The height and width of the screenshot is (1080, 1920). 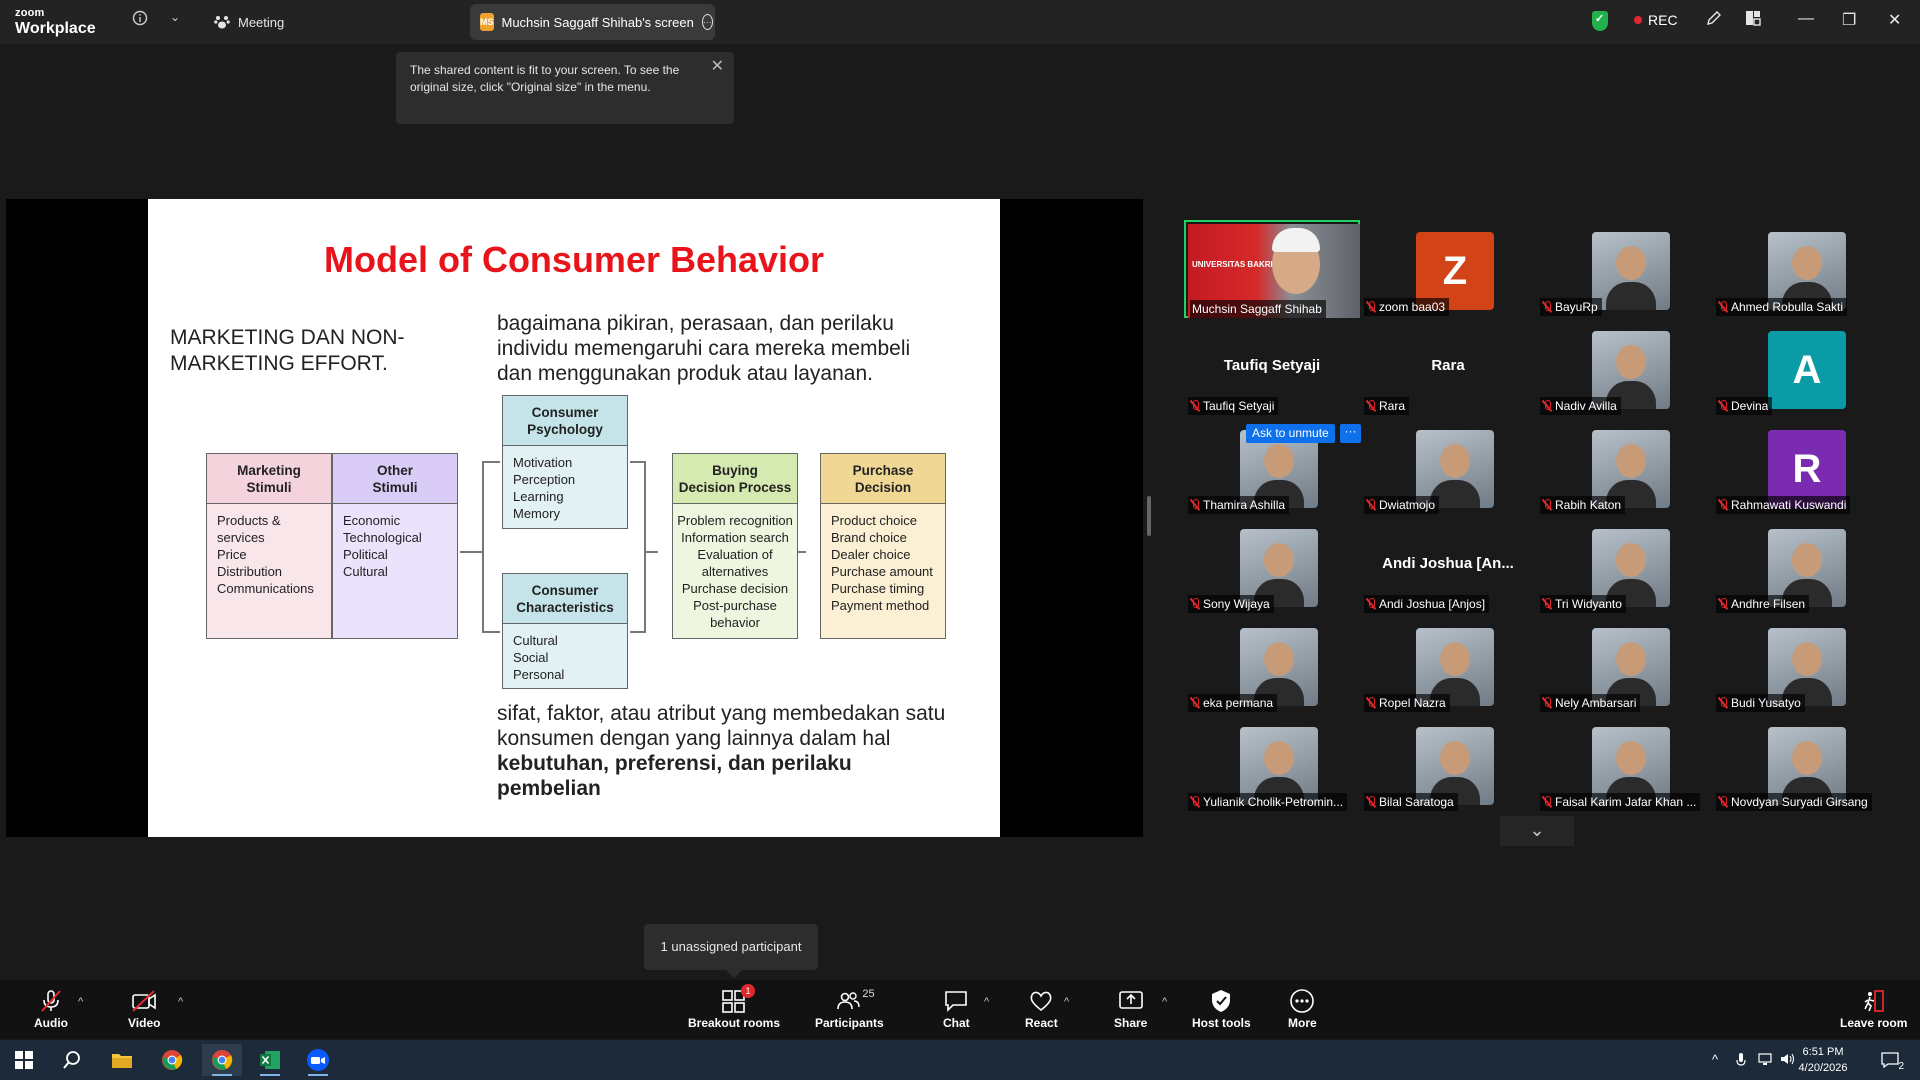 I want to click on system-clock: 6:51 PM 4/20/2026, so click(x=1823, y=1060).